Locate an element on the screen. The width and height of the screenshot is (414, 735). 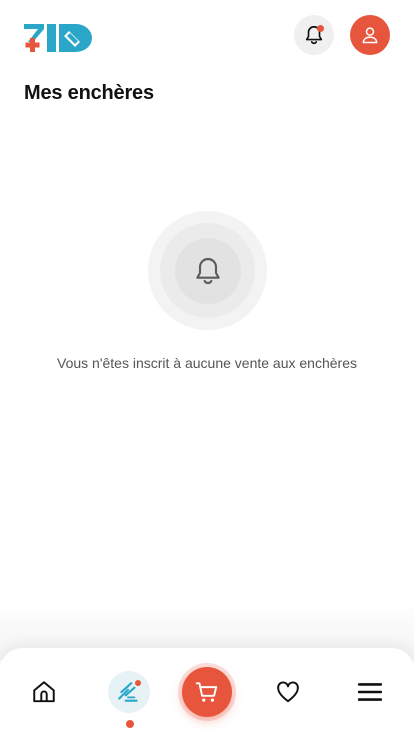
empty-state-illustration is located at coordinates (207, 270).